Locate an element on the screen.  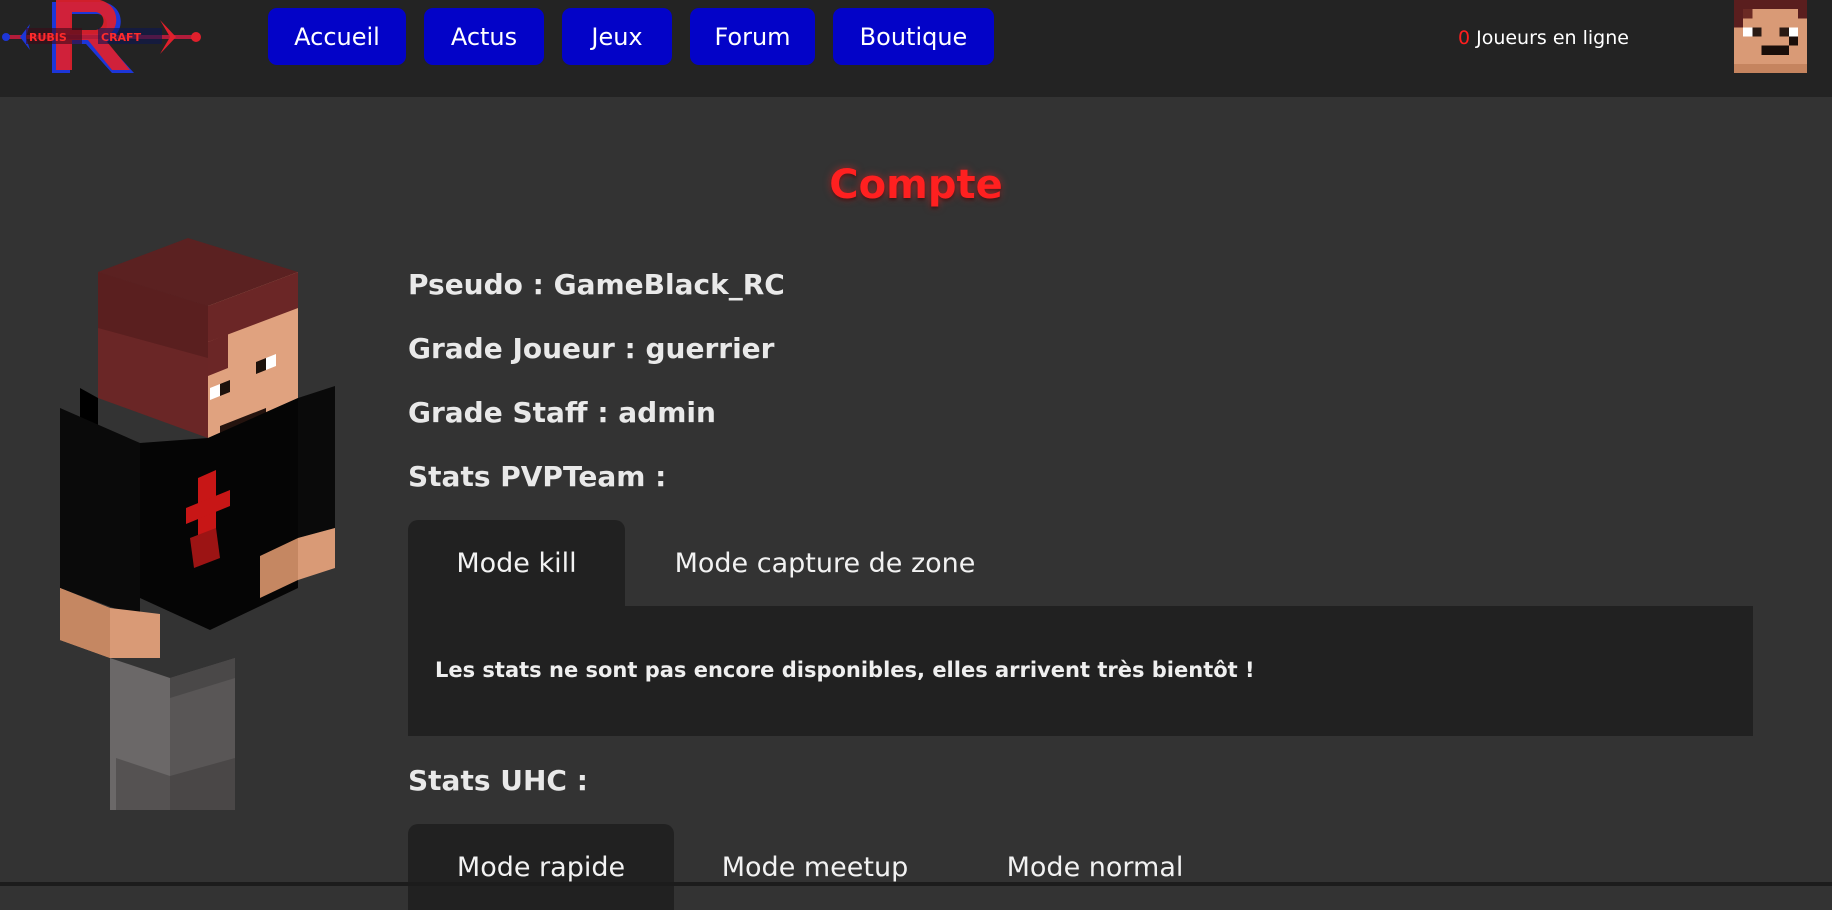
nav-actus-button: Actus is located at coordinates (484, 36).